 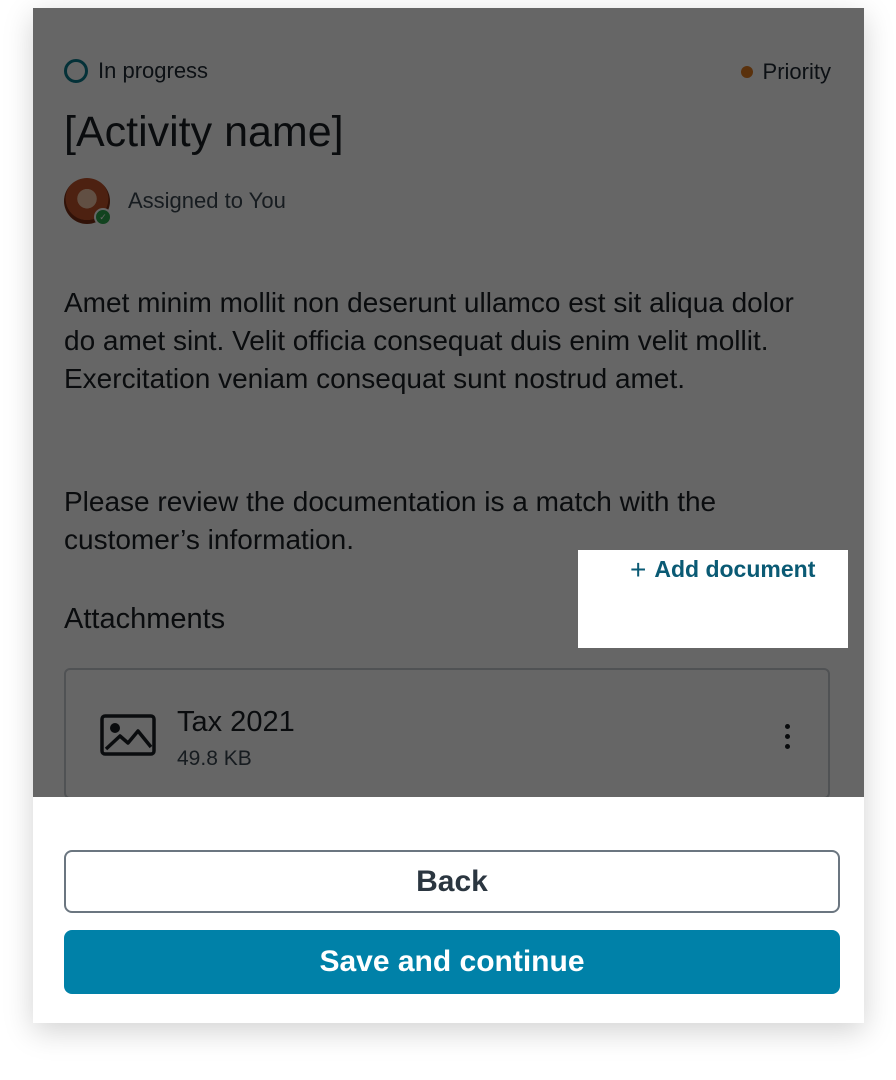 I want to click on priority-indicator: Priority, so click(x=785, y=72).